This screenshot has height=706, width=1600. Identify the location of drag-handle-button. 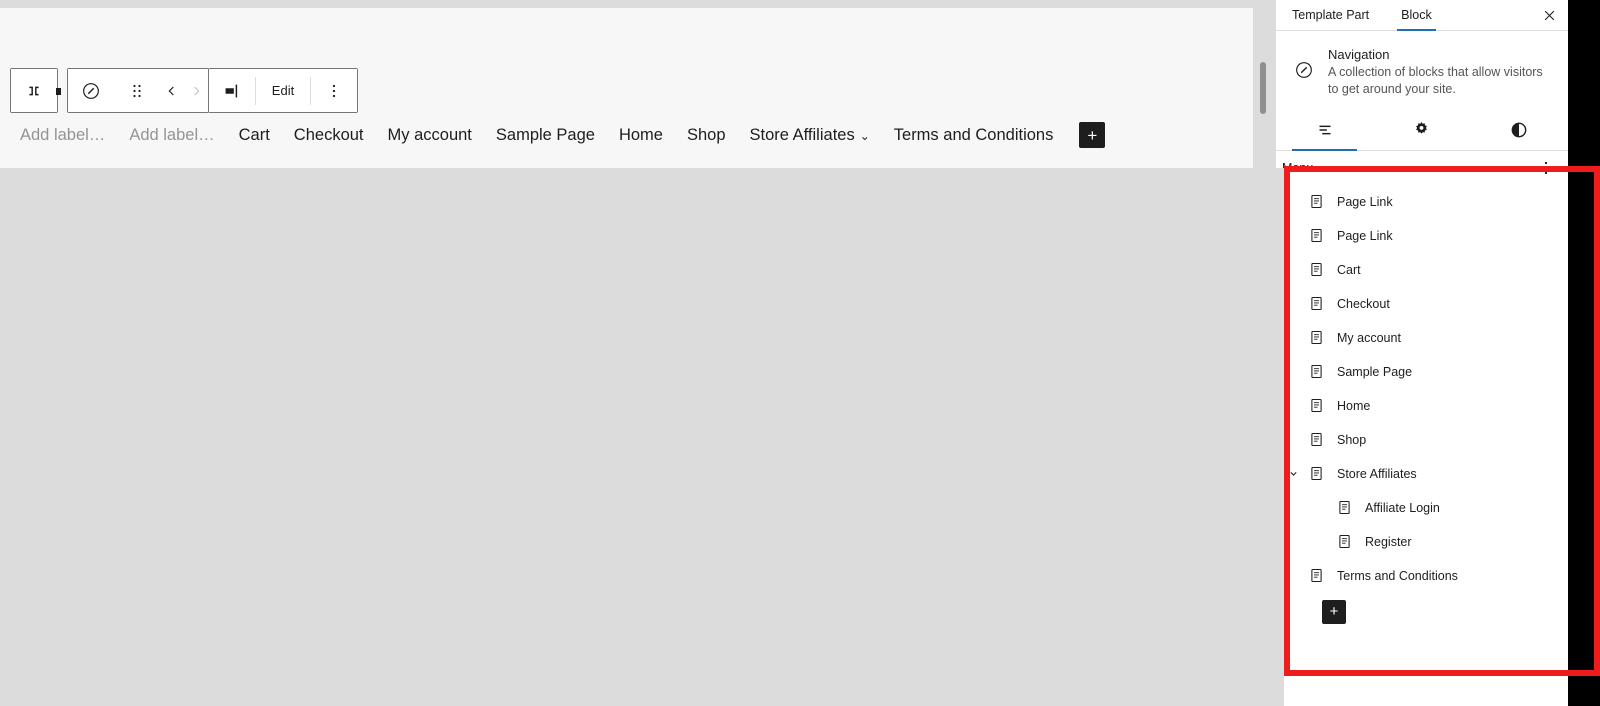
(137, 90).